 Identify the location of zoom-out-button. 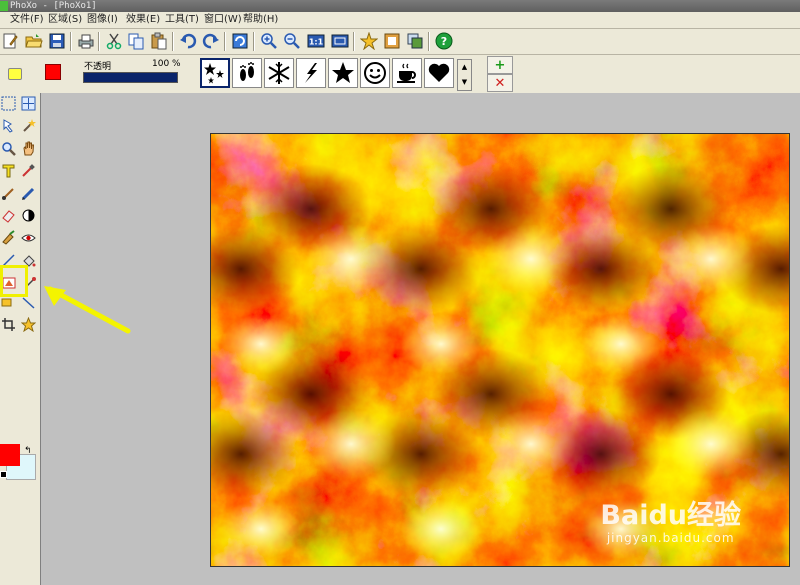
(292, 41).